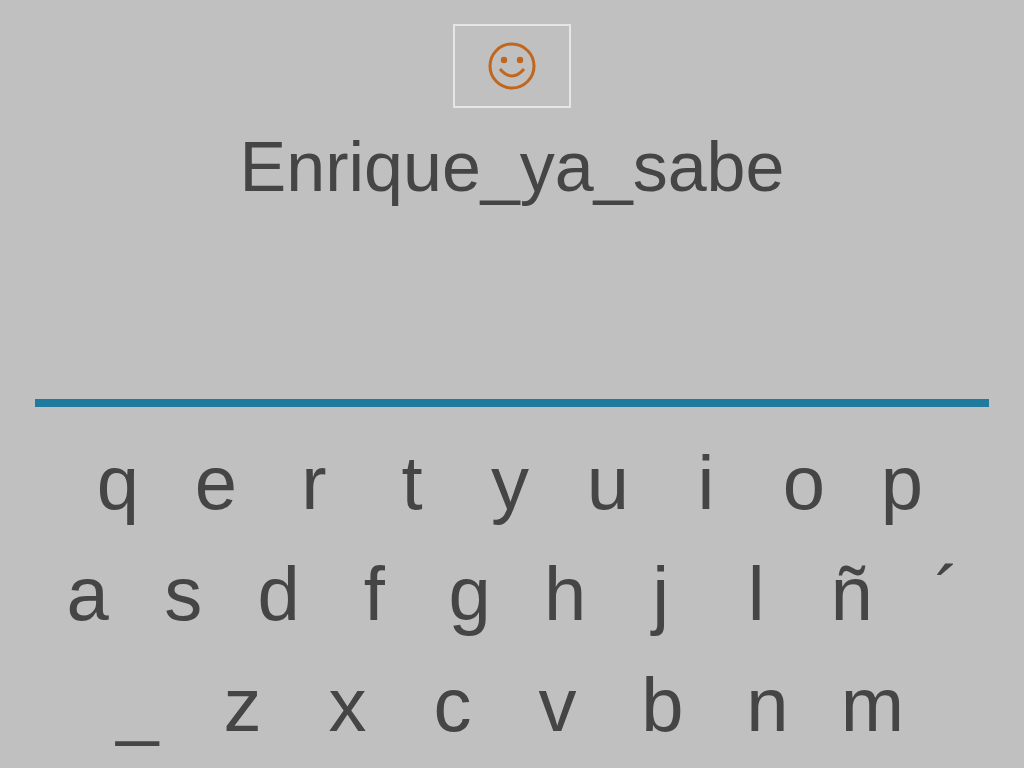  What do you see at coordinates (137, 704) in the screenshot?
I see `letter-key: _` at bounding box center [137, 704].